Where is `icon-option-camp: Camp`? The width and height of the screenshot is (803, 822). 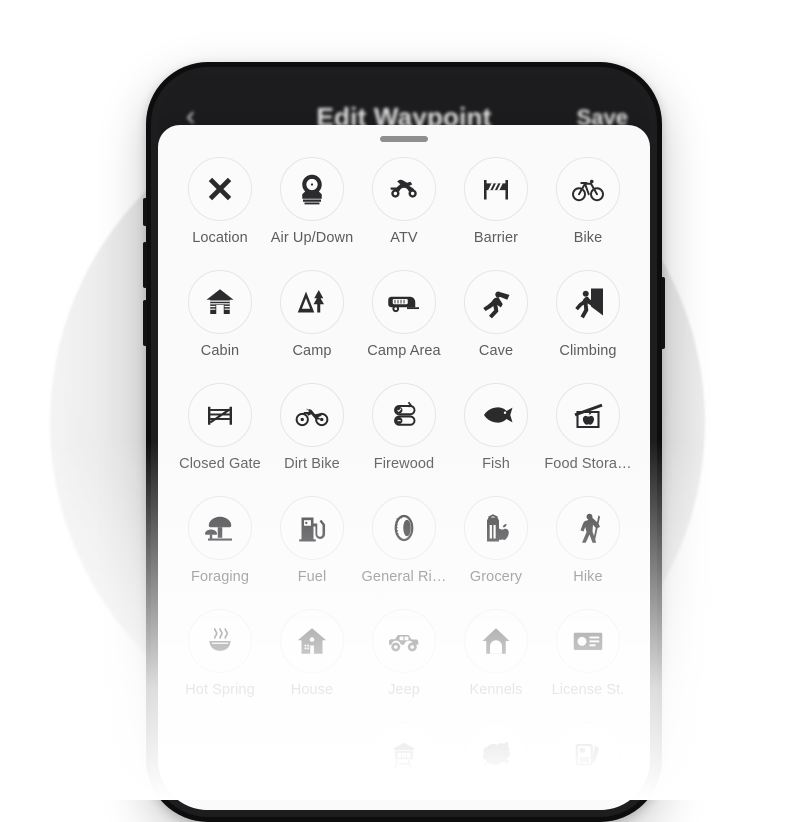 icon-option-camp: Camp is located at coordinates (312, 318).